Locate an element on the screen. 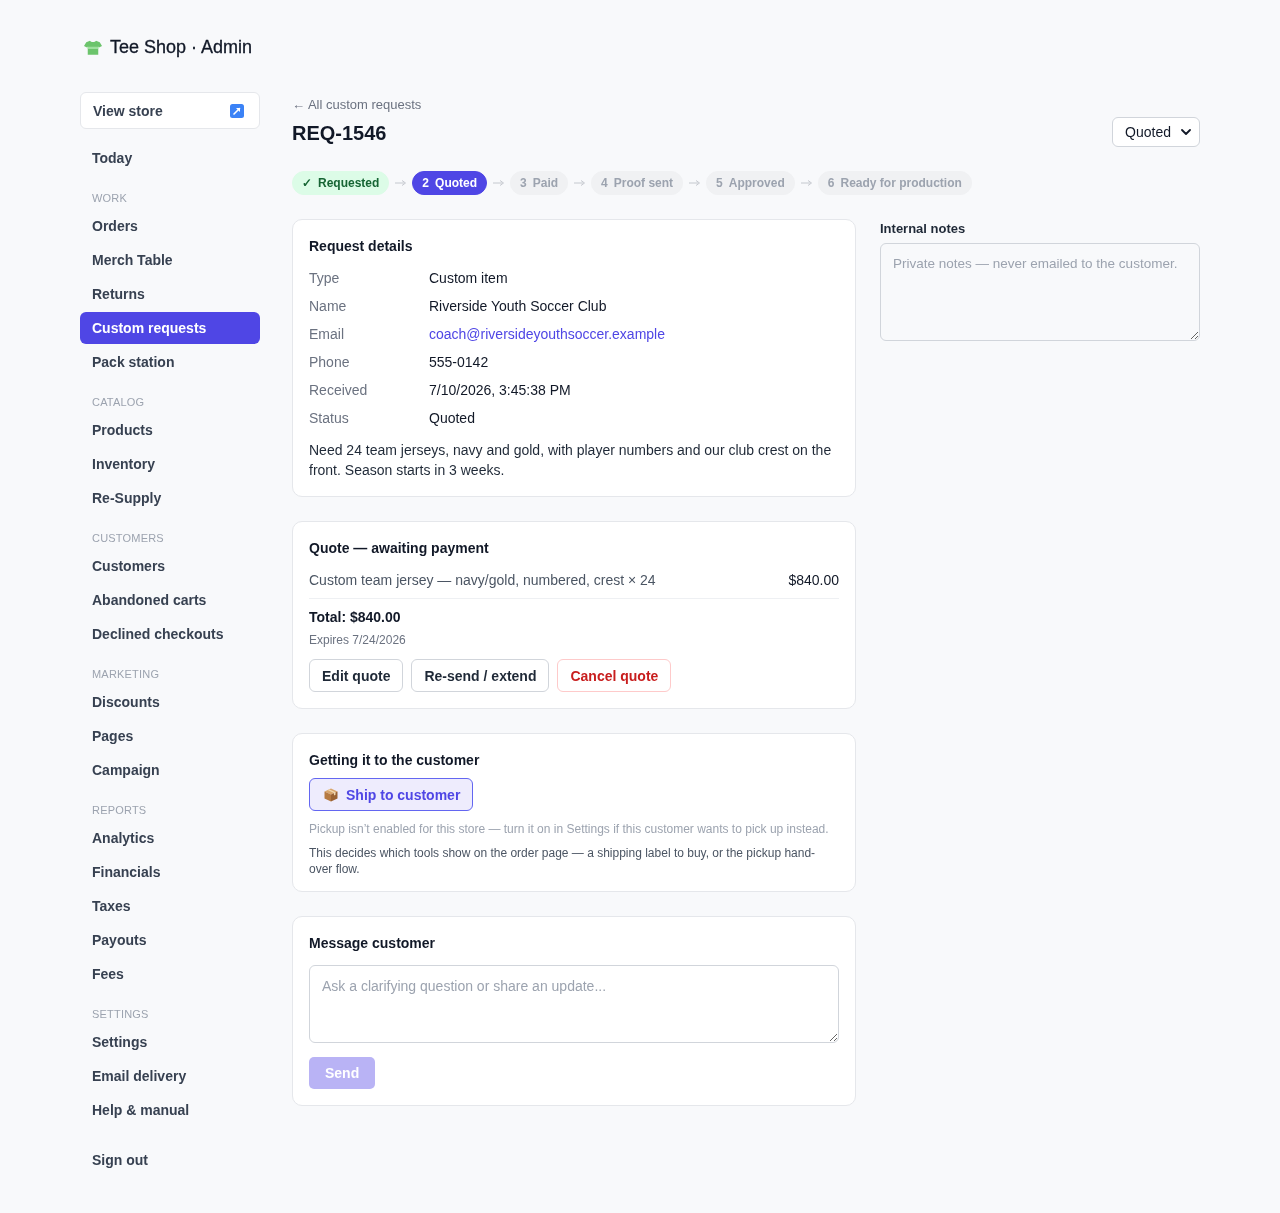  sidebar-item: Fees is located at coordinates (170, 974).